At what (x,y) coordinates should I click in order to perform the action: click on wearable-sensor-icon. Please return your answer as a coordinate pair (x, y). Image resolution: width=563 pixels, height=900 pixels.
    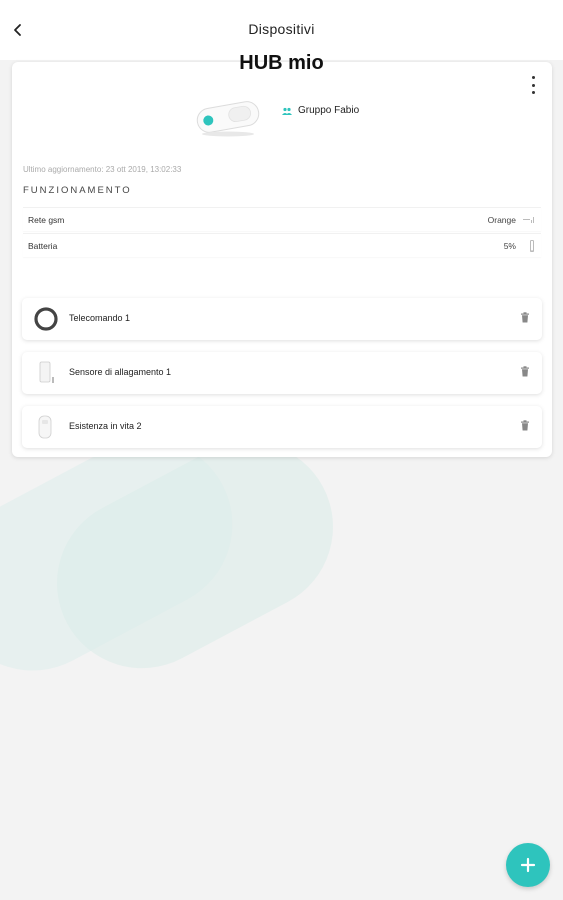
    Looking at the image, I should click on (45, 427).